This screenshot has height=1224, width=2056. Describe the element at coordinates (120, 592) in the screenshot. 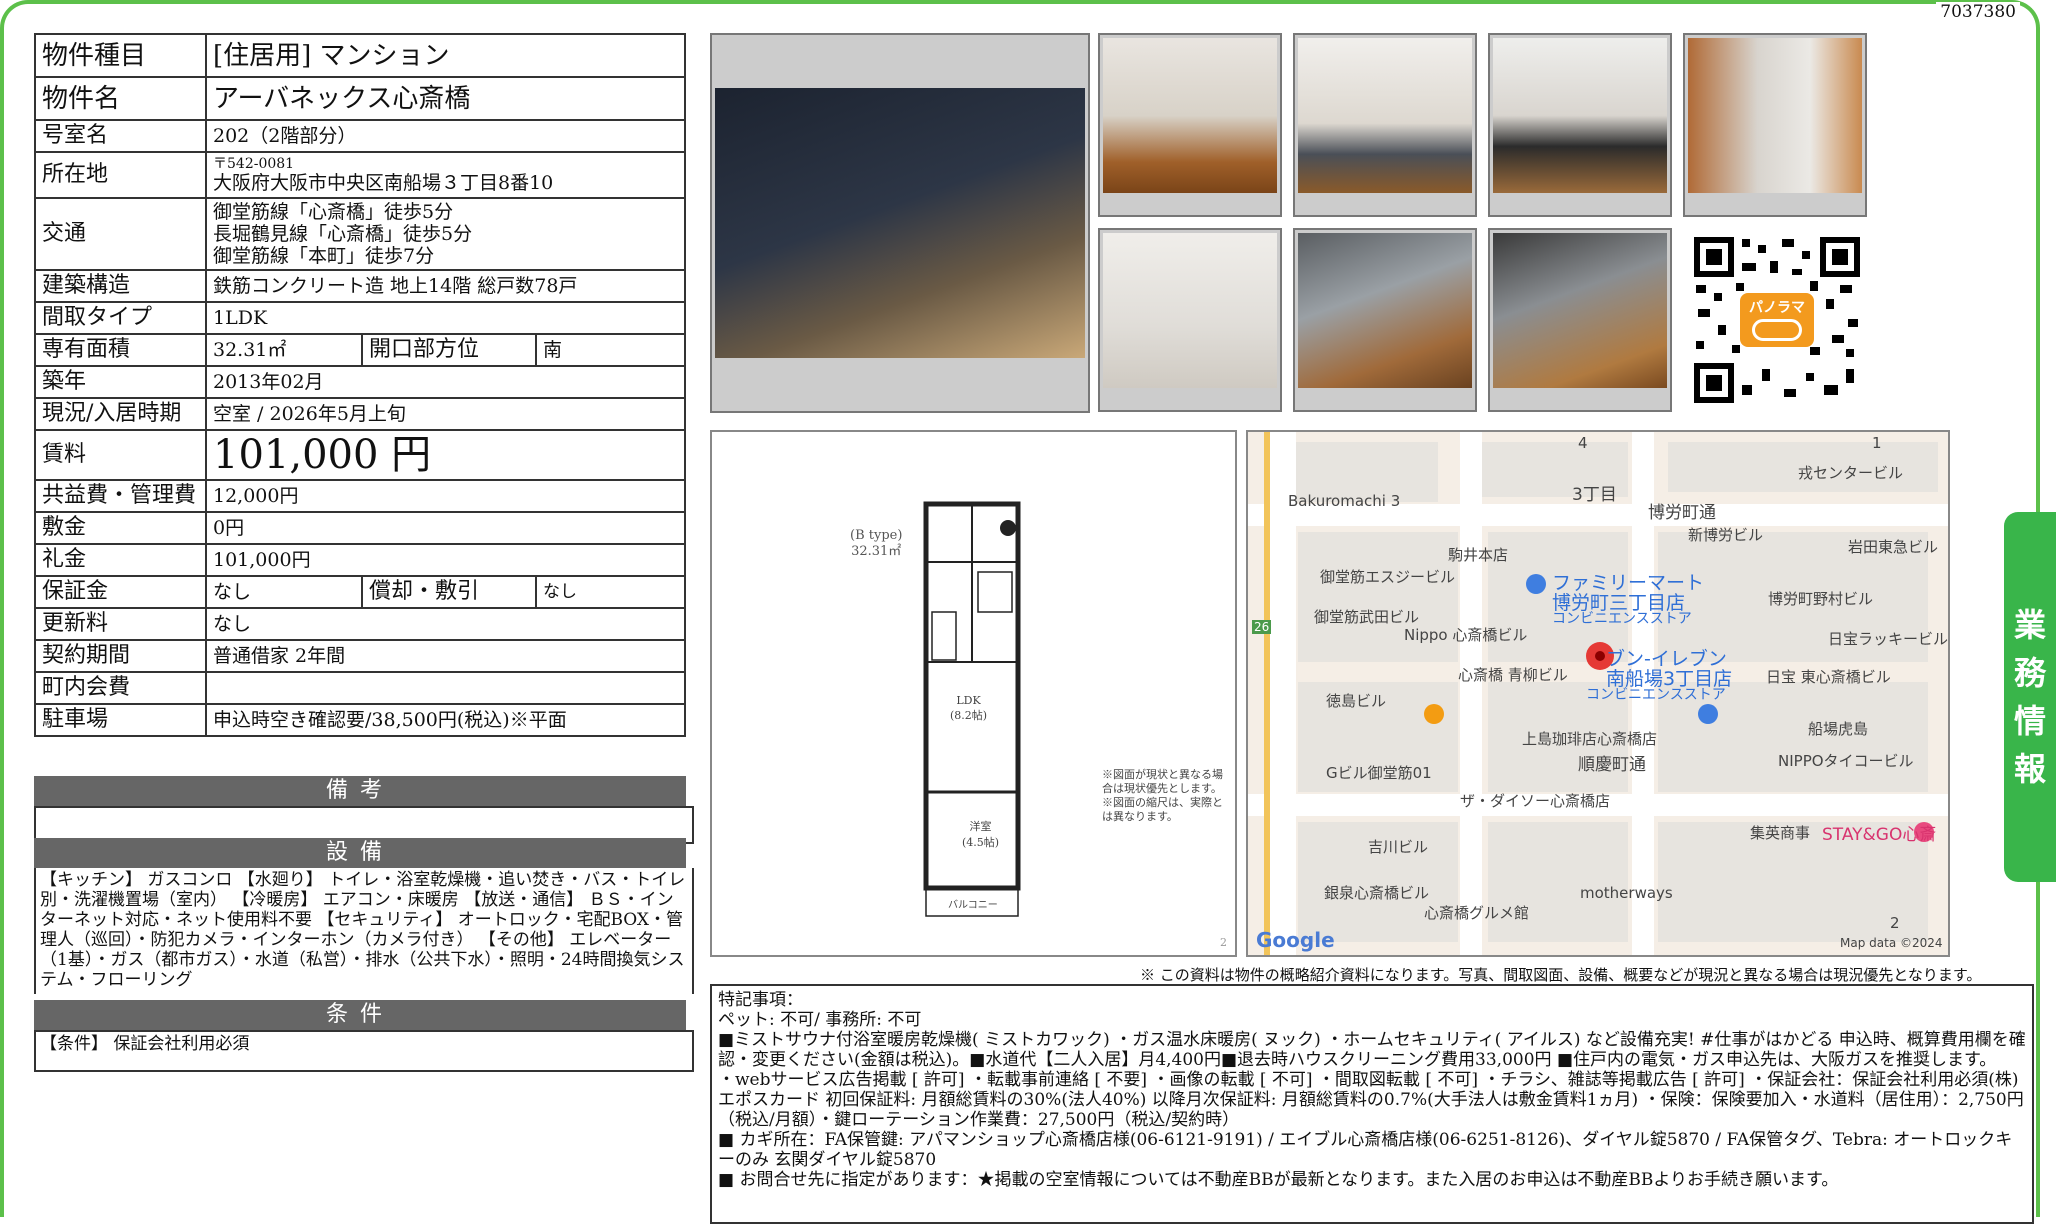

I see `spec-label: 保証金` at that location.